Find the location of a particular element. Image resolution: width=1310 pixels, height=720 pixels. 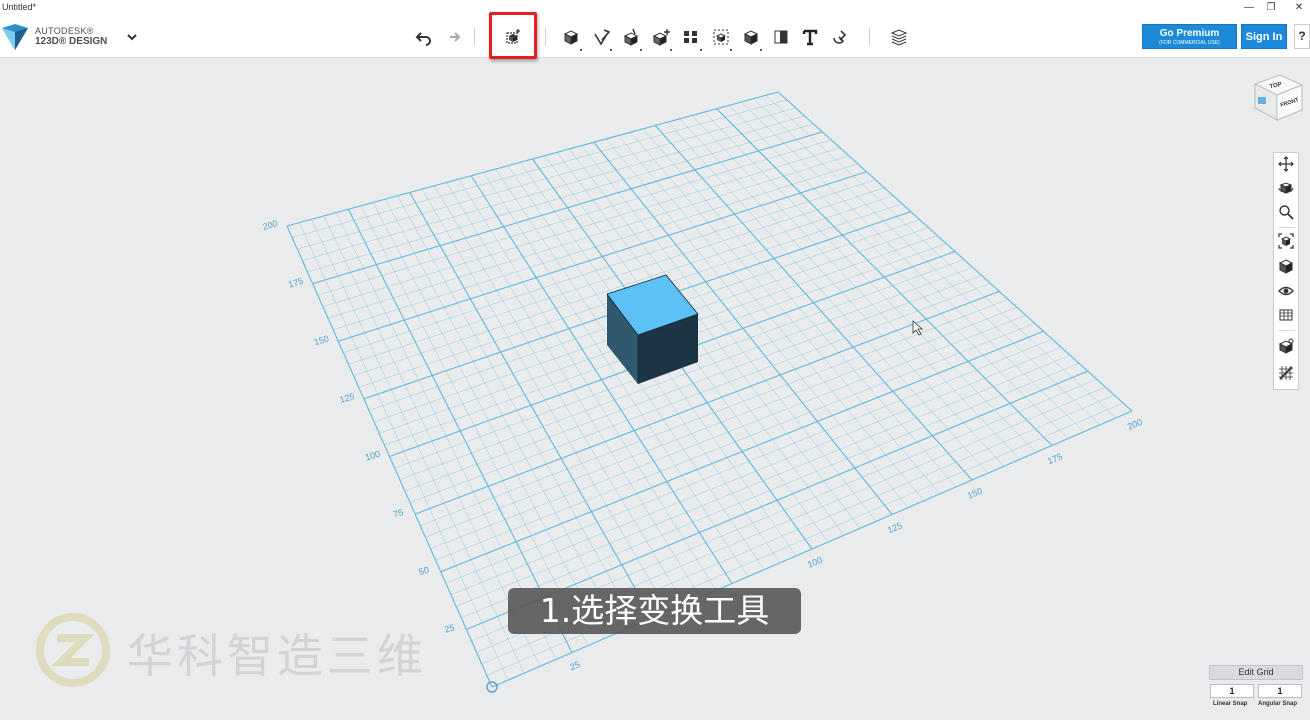

undo-icon is located at coordinates (423, 39).